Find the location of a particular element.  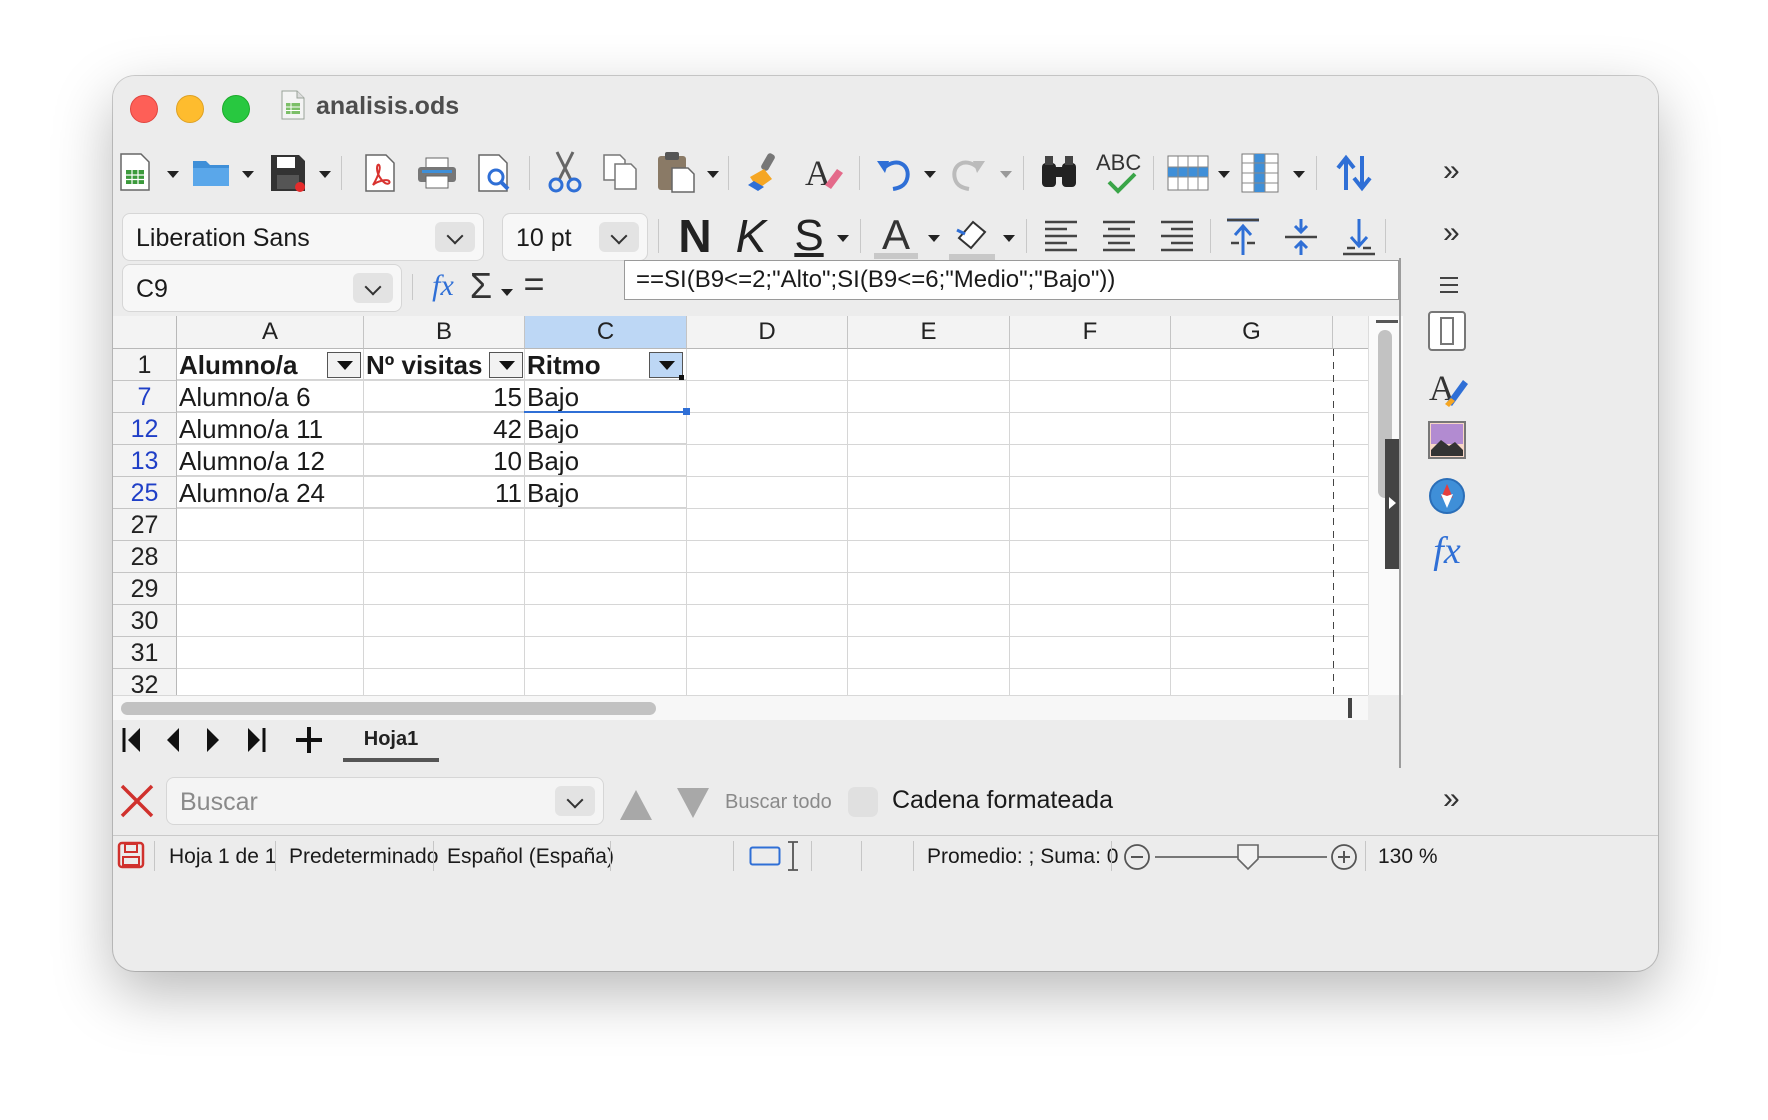

undo-dropdown-arrow is located at coordinates (930, 174).